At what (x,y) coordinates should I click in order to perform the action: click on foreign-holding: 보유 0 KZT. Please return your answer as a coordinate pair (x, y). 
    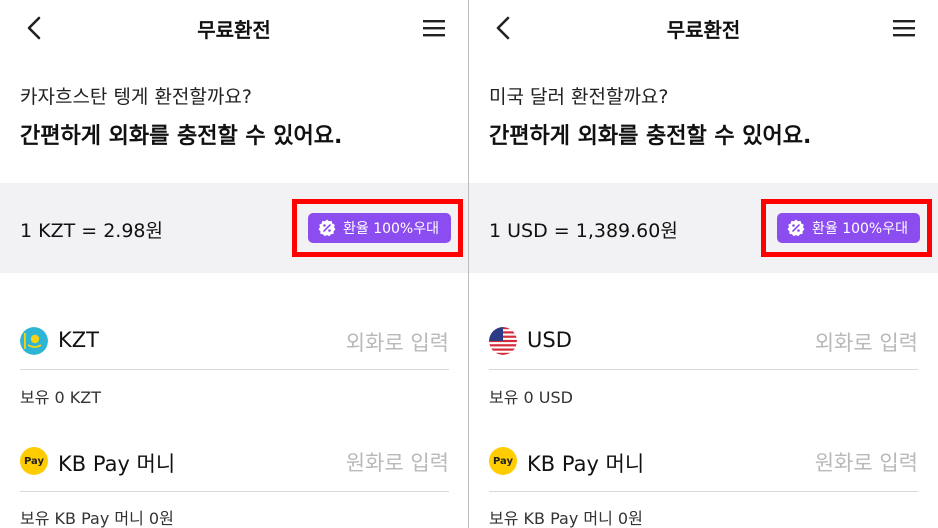
    Looking at the image, I should click on (61, 397).